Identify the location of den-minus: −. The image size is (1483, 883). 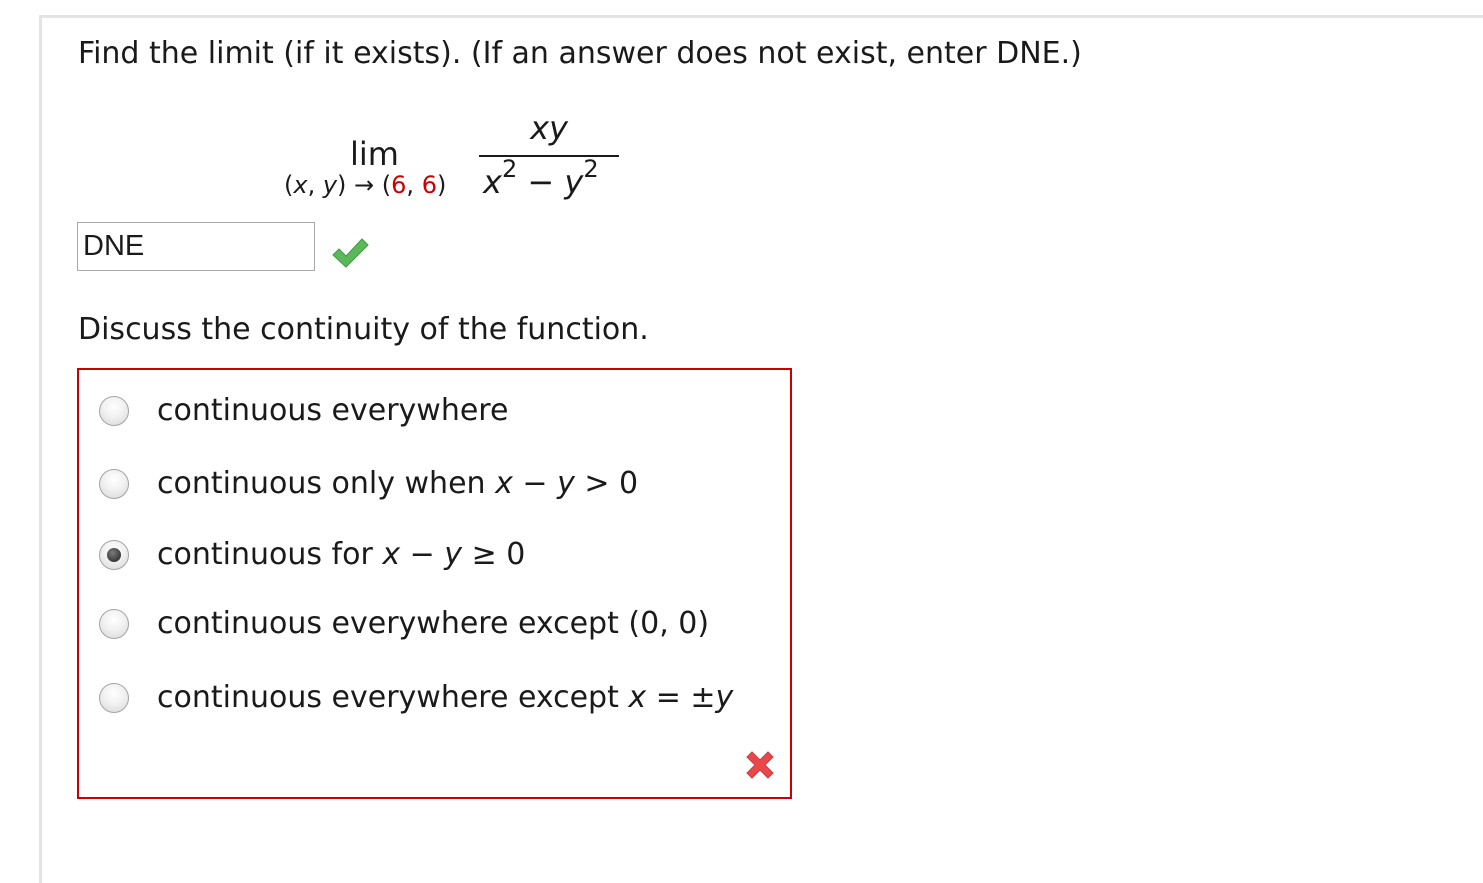
(541, 182).